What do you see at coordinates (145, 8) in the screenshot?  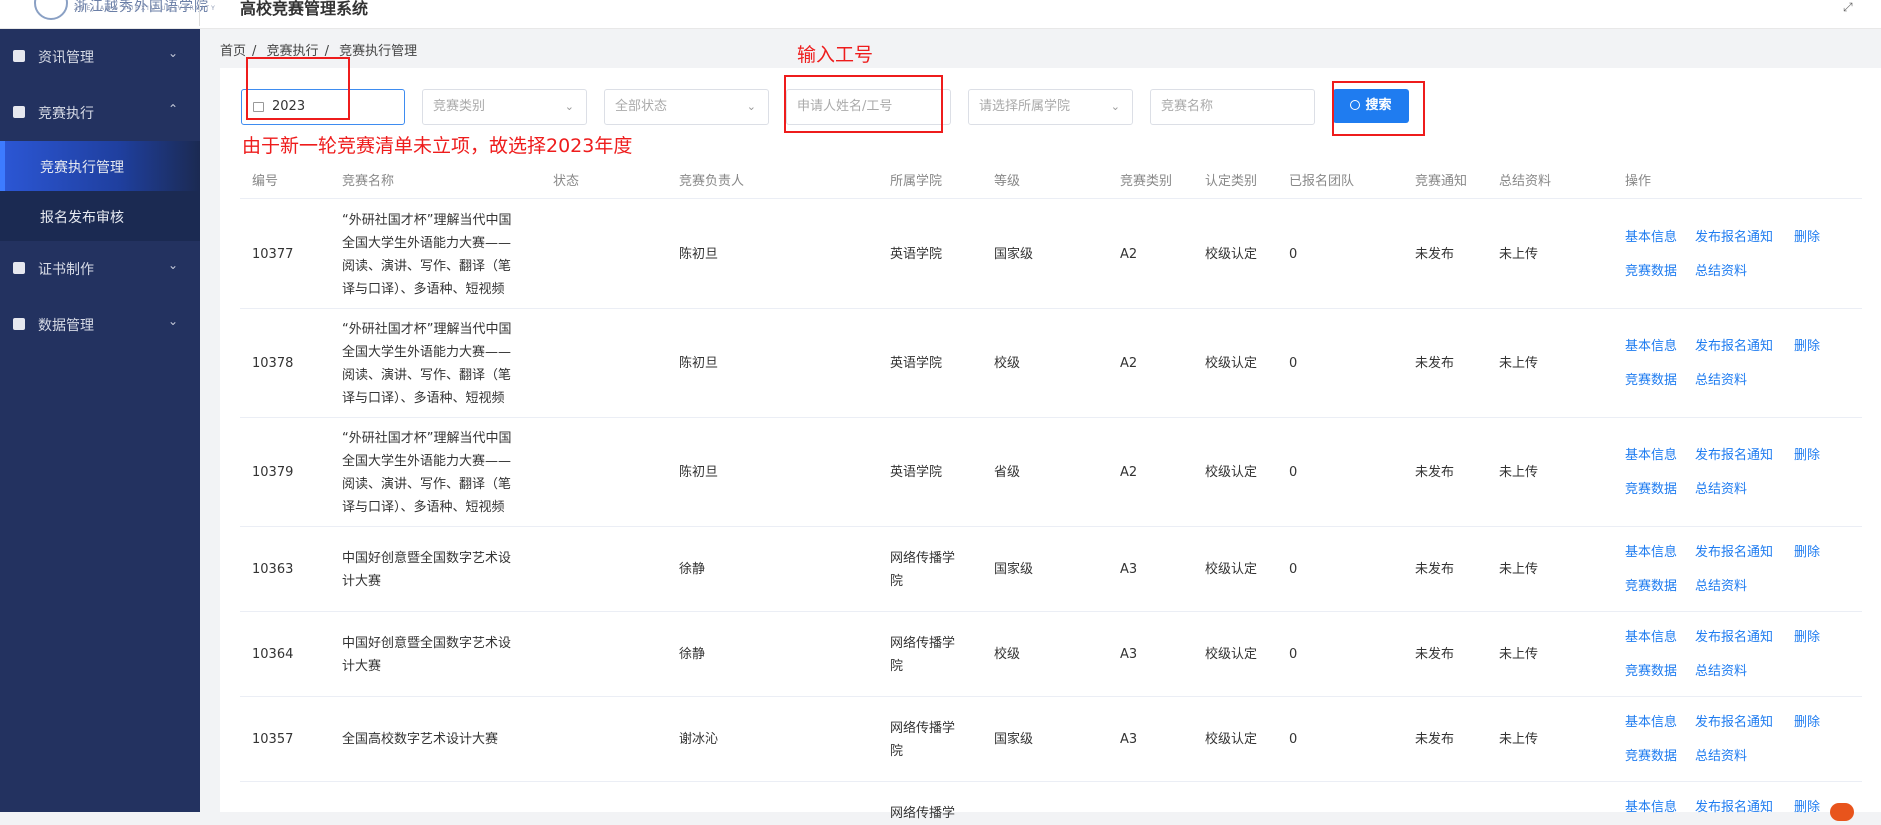 I see `university-name-en: ZHEJIANG YUEXIU UNIVERSITY` at bounding box center [145, 8].